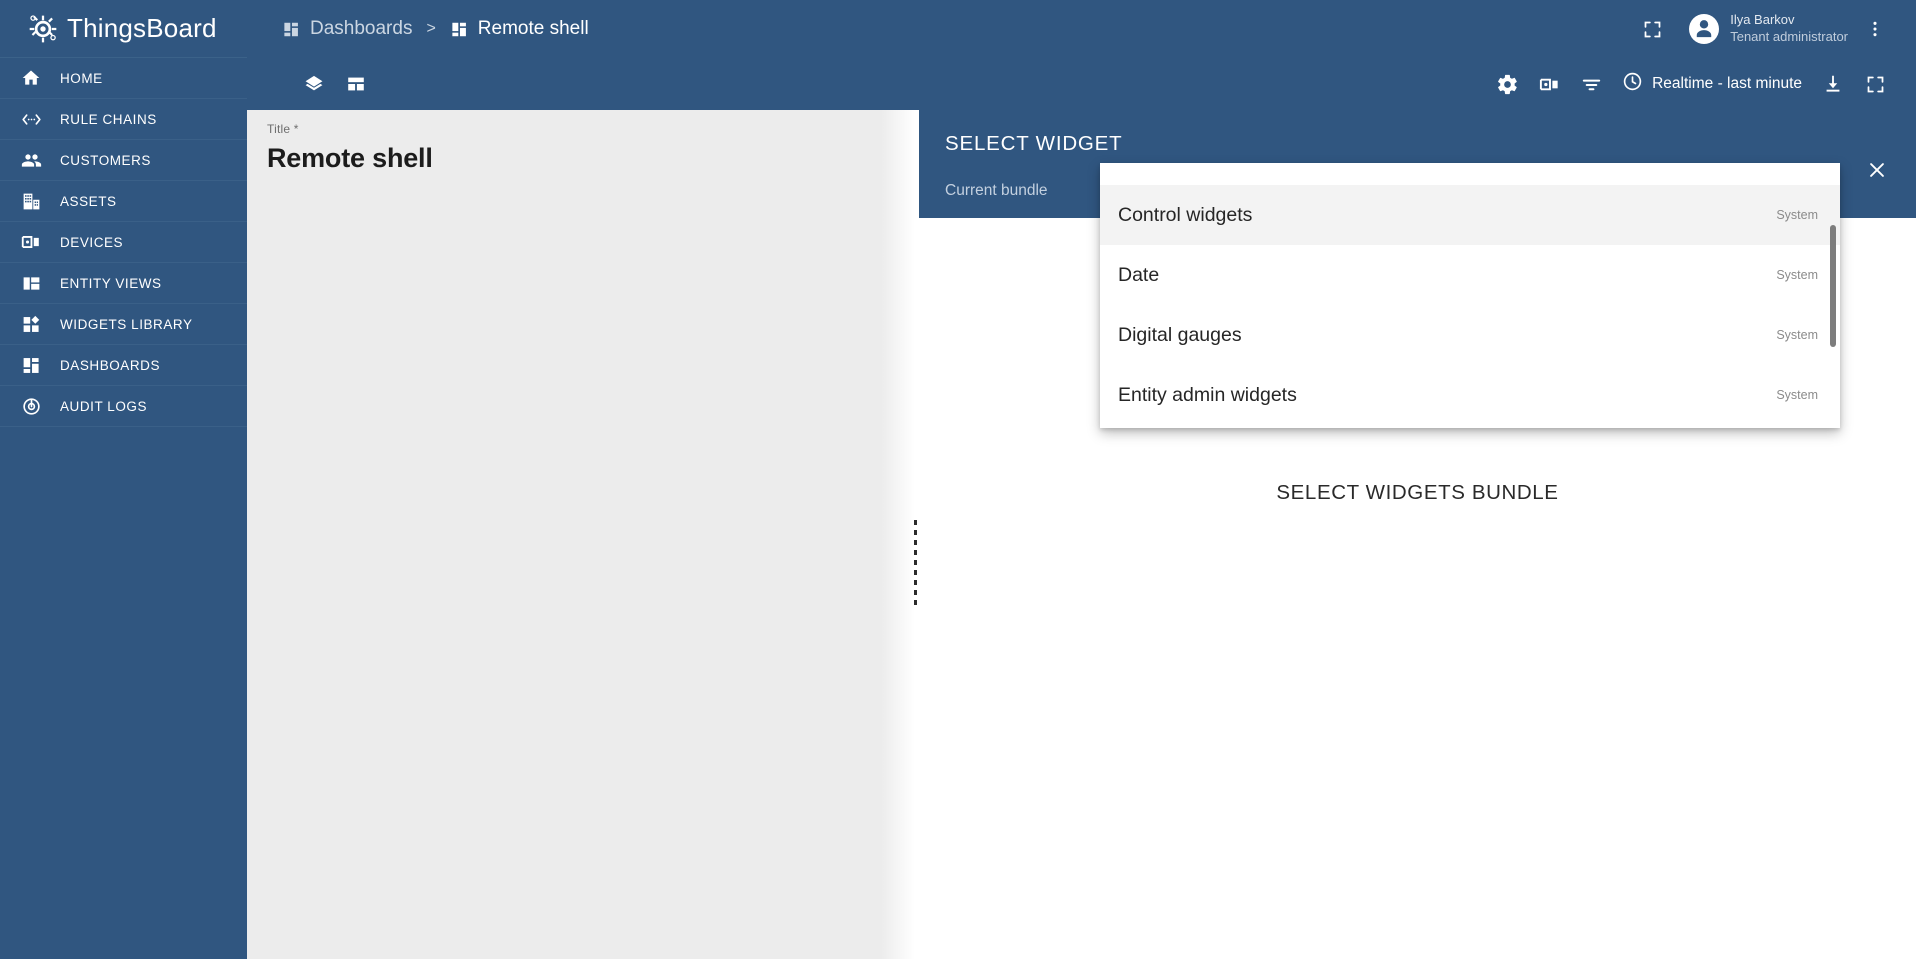  I want to click on timewindow-button: Realtime - last minute, so click(1712, 84).